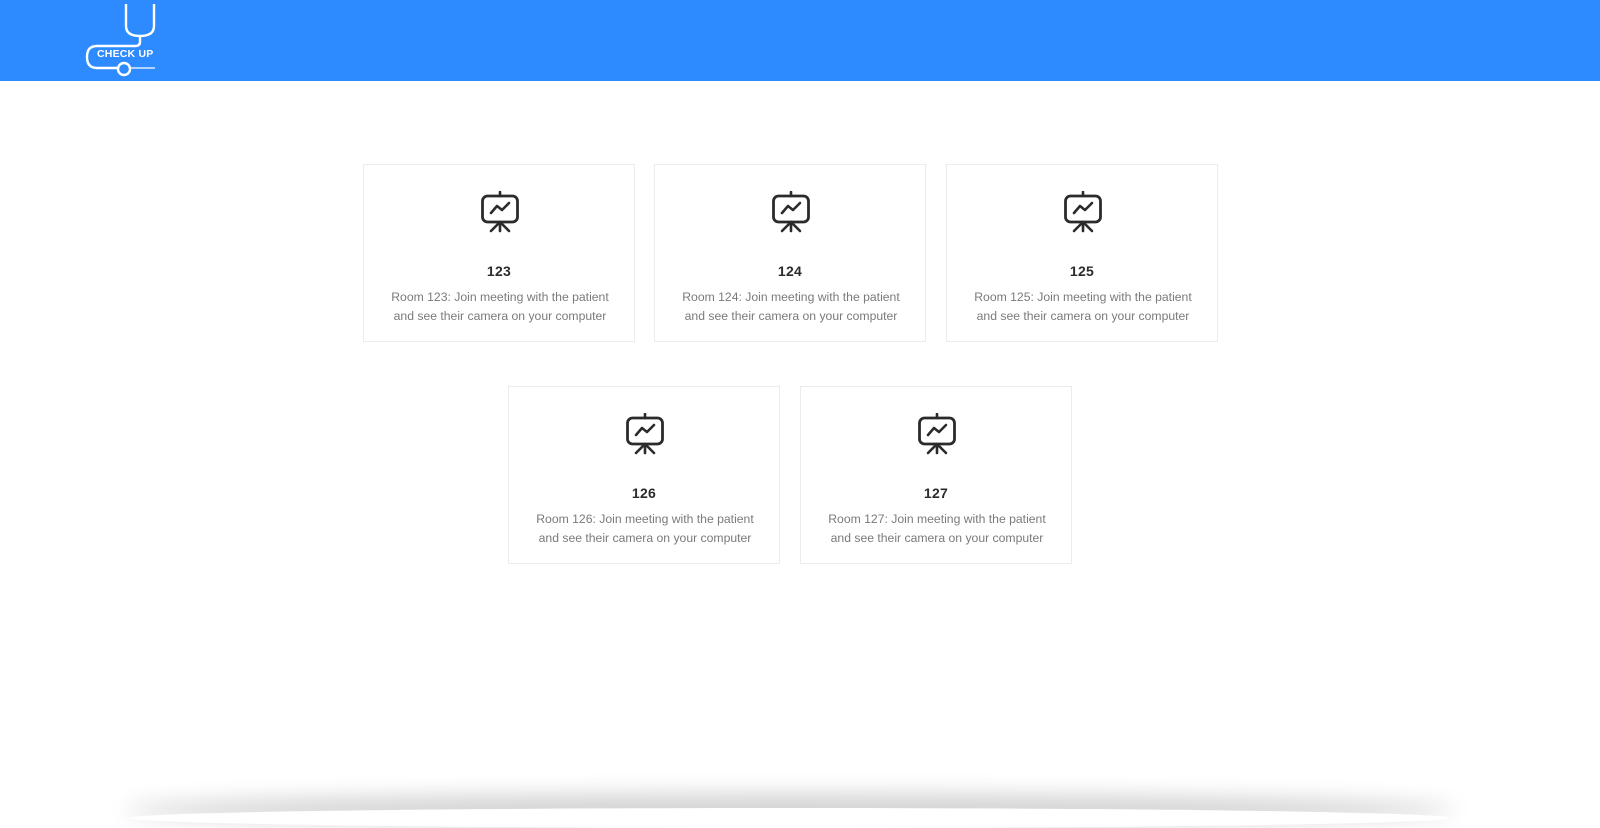 Image resolution: width=1600 pixels, height=828 pixels. What do you see at coordinates (936, 493) in the screenshot?
I see `room-number: 127` at bounding box center [936, 493].